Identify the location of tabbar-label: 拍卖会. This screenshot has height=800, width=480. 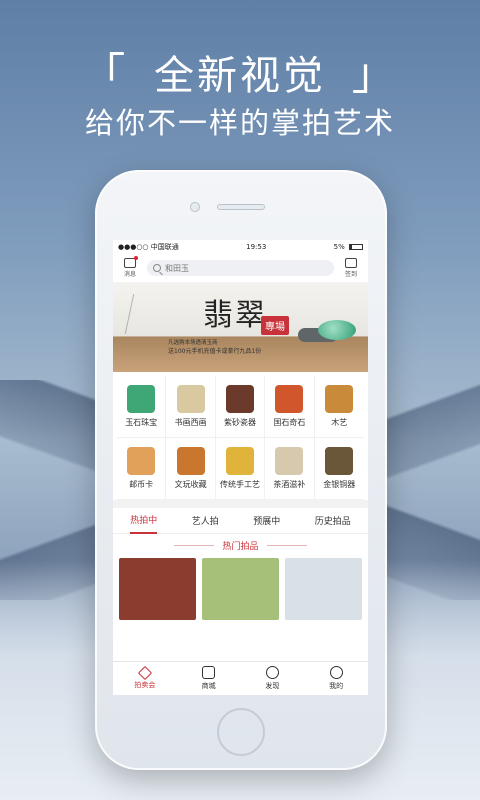
(145, 684).